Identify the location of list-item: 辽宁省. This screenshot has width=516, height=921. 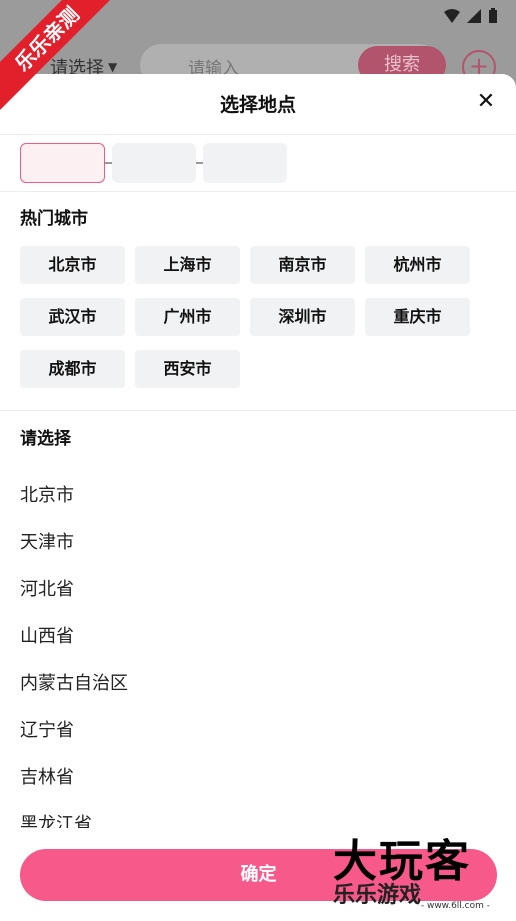
(268, 730).